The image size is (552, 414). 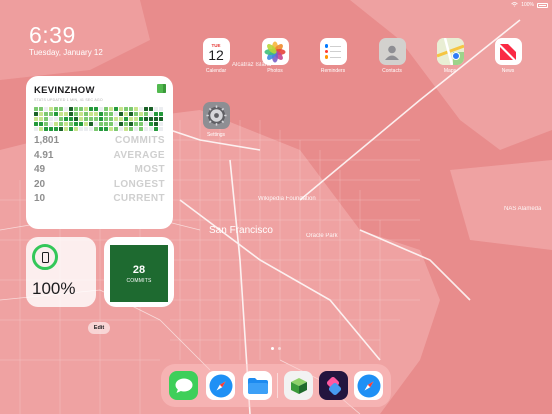 What do you see at coordinates (139, 155) in the screenshot?
I see `stat-label: AVERAGE` at bounding box center [139, 155].